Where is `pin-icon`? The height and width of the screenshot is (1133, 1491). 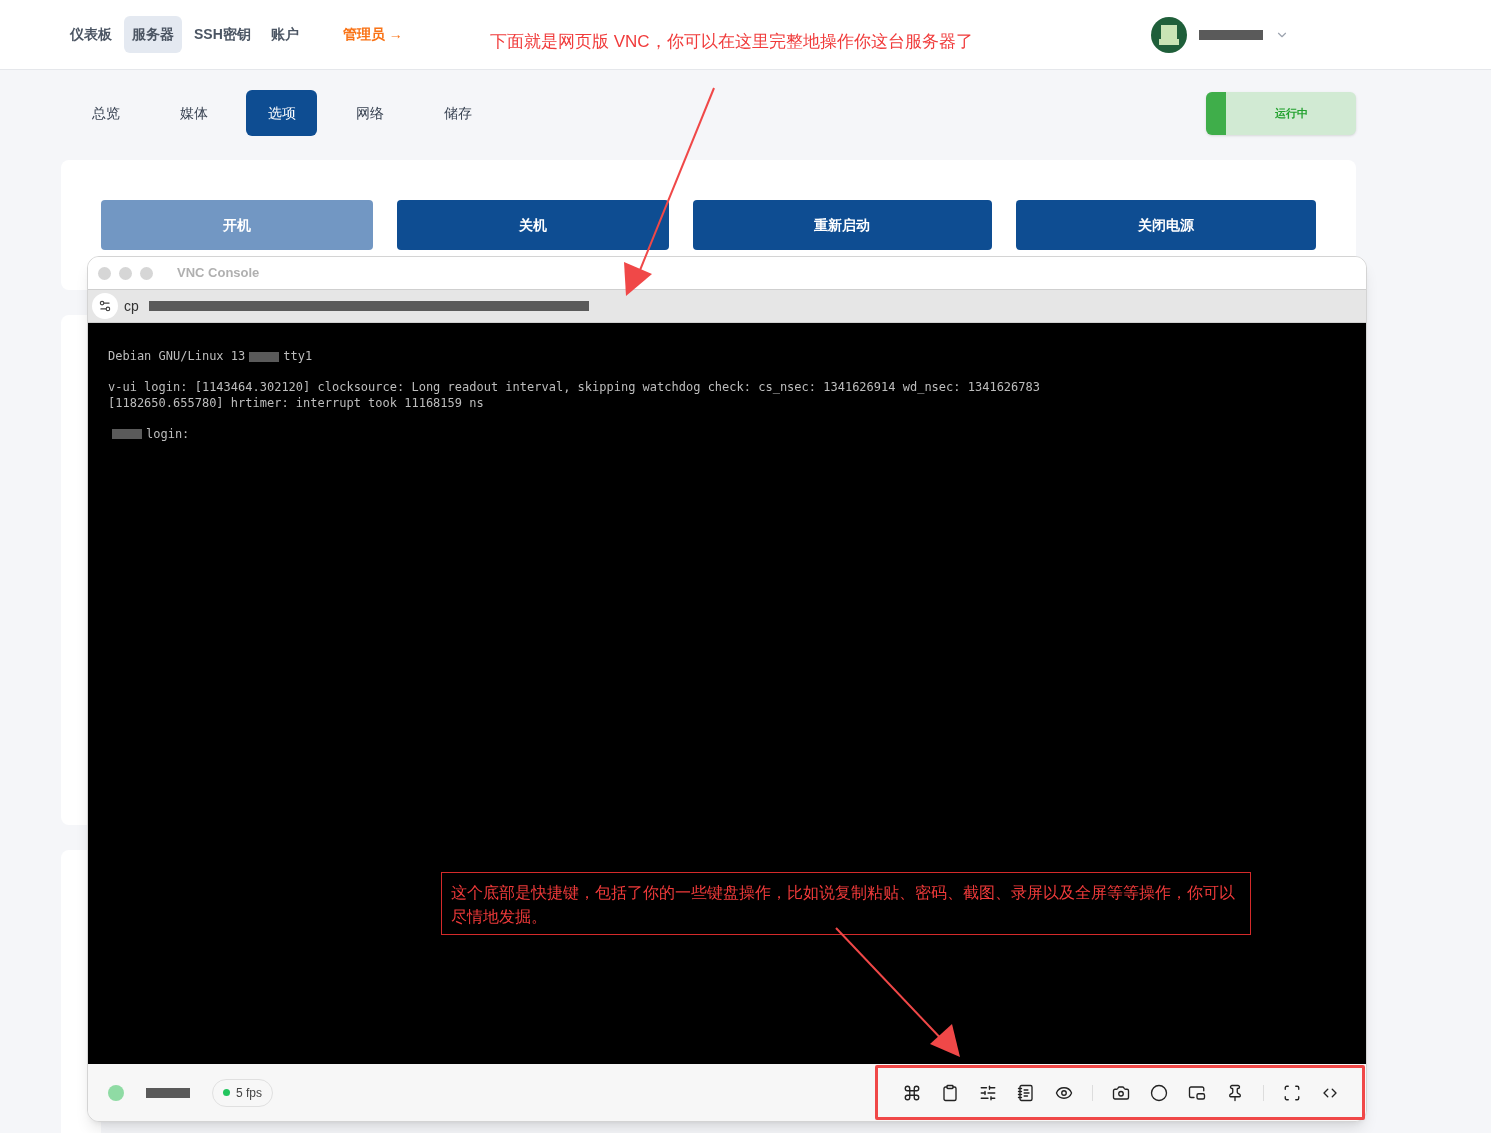 pin-icon is located at coordinates (1235, 1092).